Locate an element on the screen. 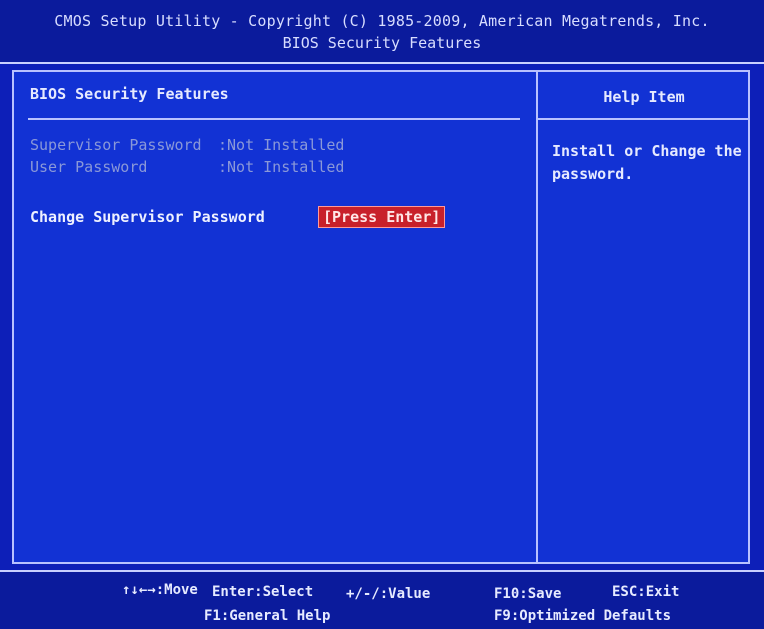 The width and height of the screenshot is (764, 629). page-title: BIOS Security Features is located at coordinates (382, 43).